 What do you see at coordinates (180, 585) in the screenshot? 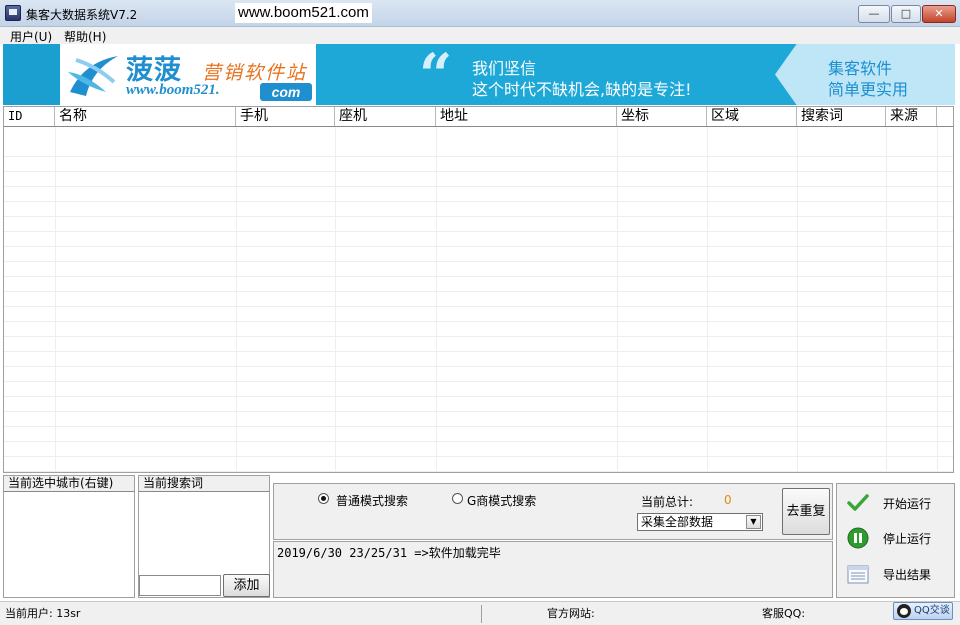
I see `keyword-input` at bounding box center [180, 585].